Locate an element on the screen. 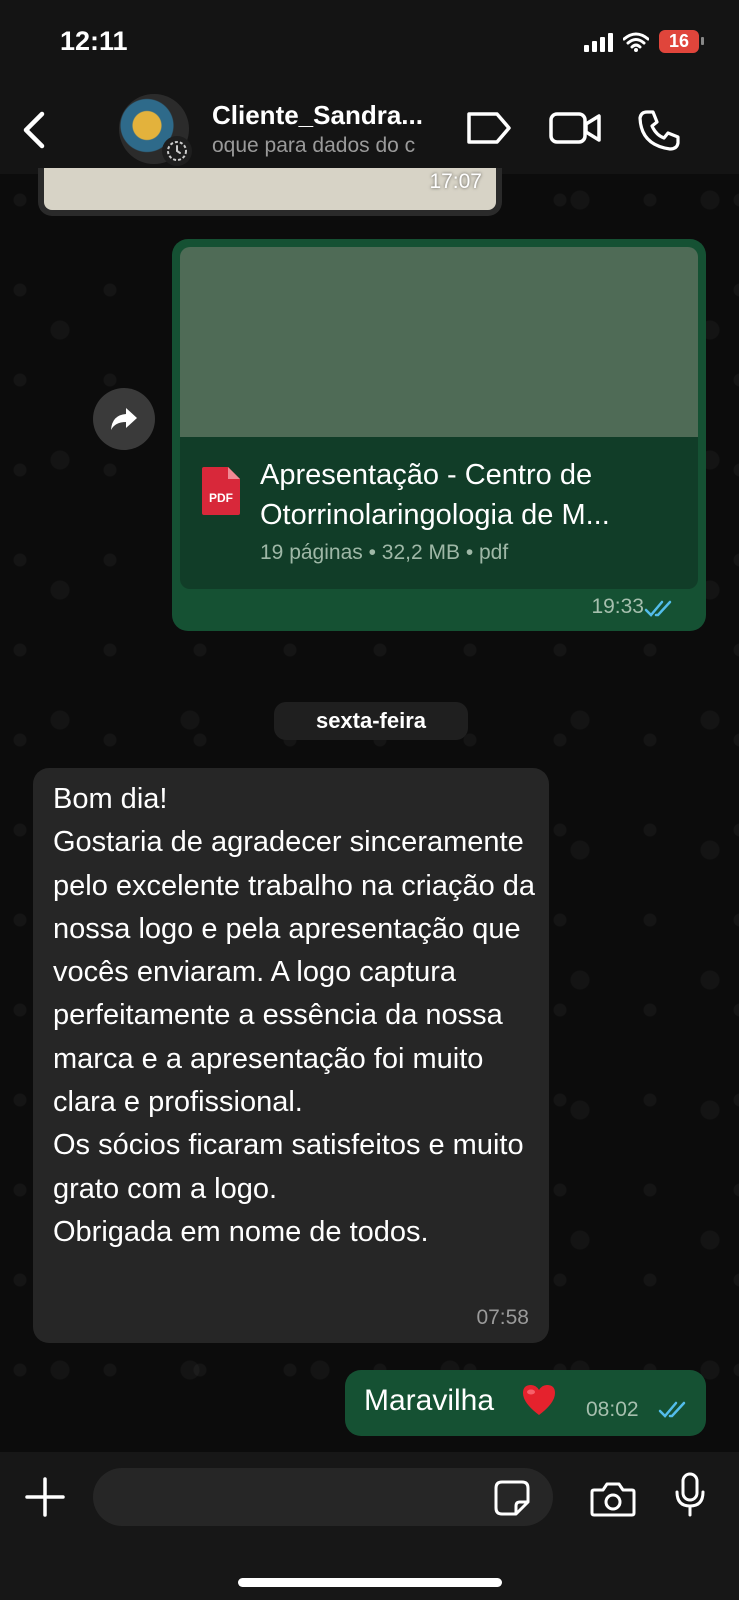  video-camera-icon is located at coordinates (575, 128).